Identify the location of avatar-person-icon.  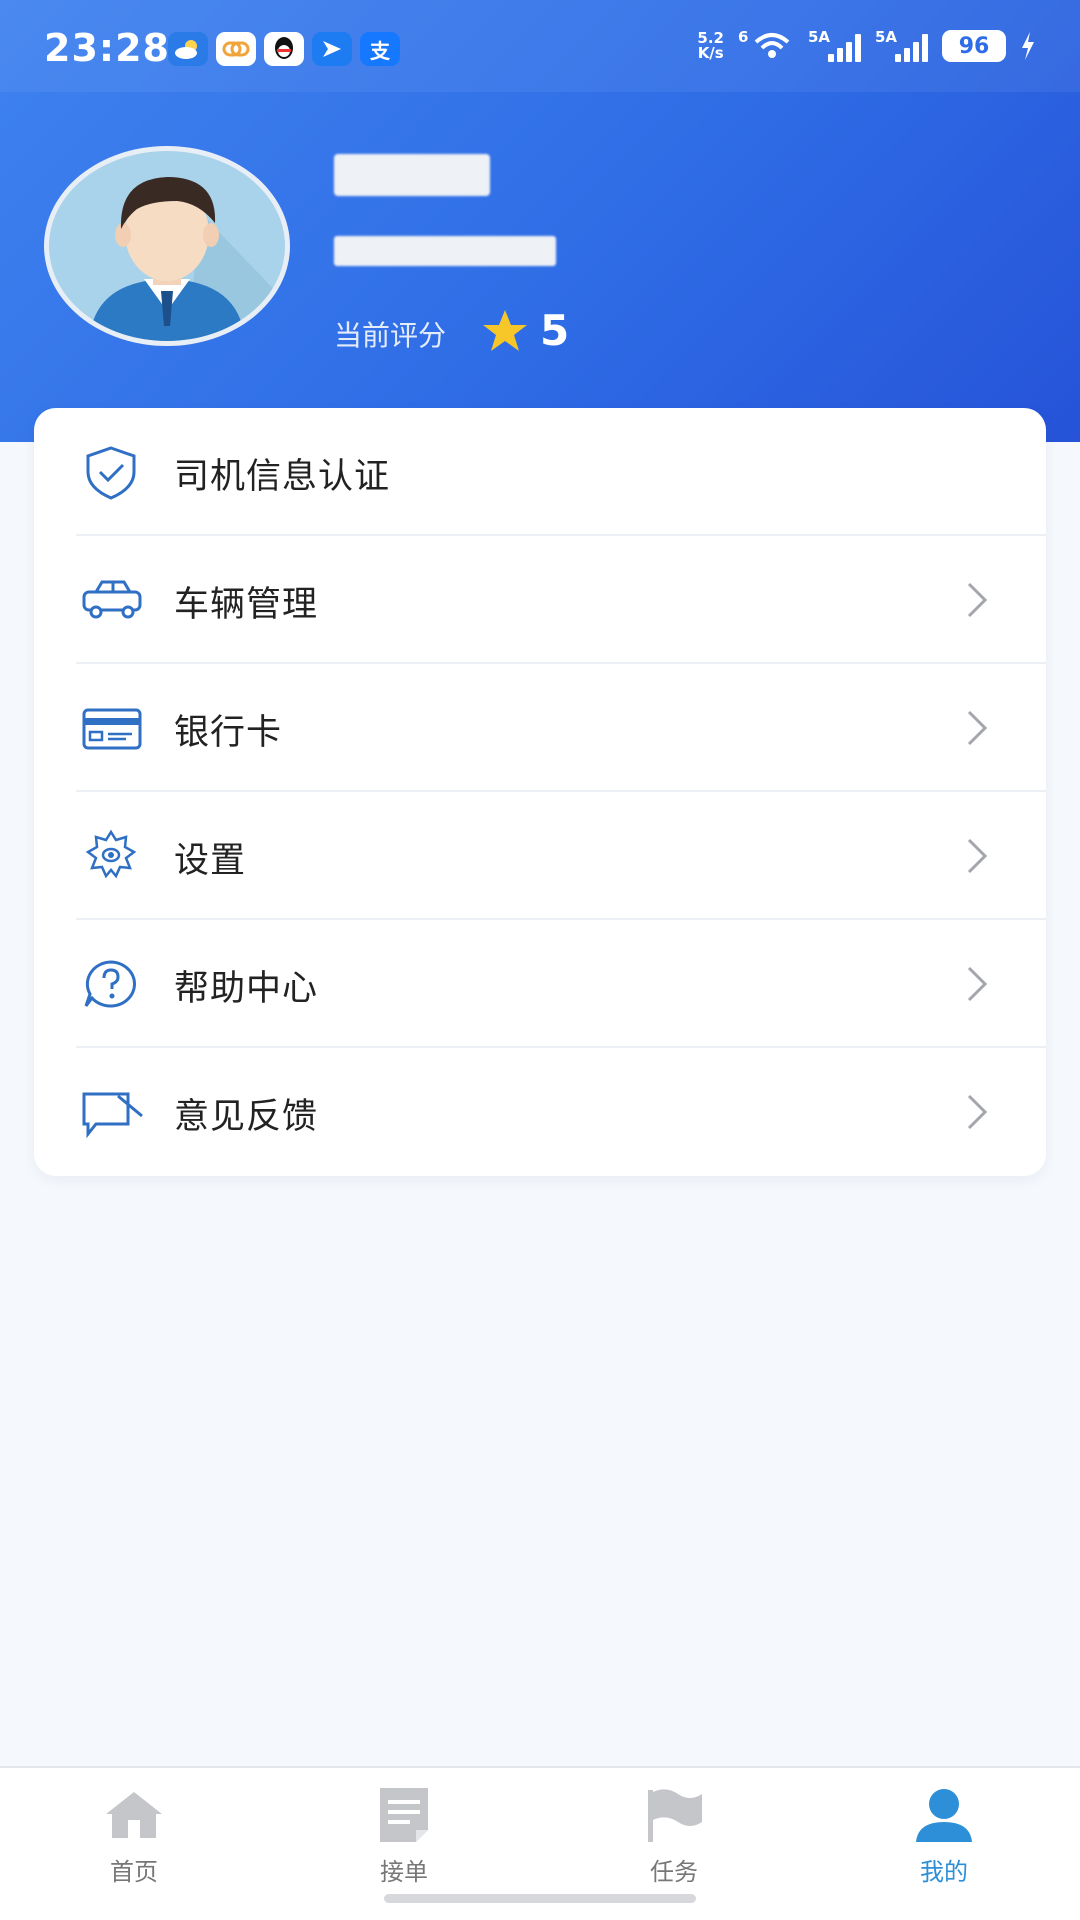
(187, 259).